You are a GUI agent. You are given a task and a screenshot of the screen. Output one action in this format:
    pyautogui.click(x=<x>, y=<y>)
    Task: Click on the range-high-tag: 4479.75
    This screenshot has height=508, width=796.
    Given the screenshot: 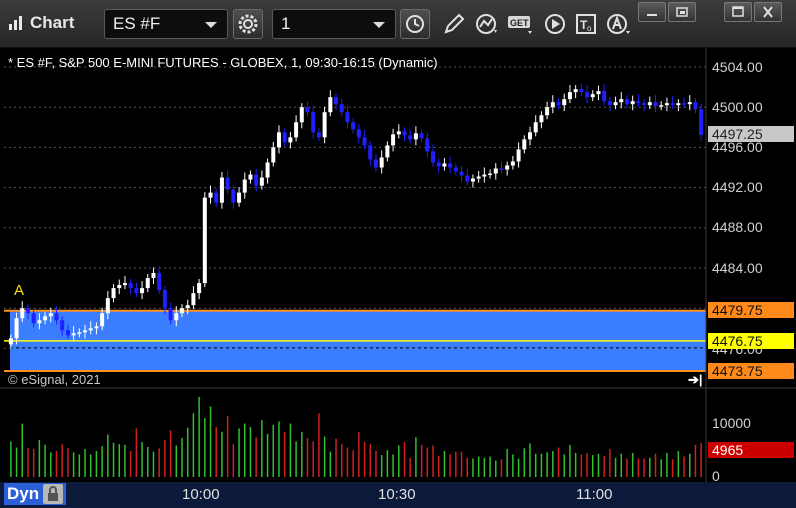 What is the action you would take?
    pyautogui.click(x=751, y=310)
    